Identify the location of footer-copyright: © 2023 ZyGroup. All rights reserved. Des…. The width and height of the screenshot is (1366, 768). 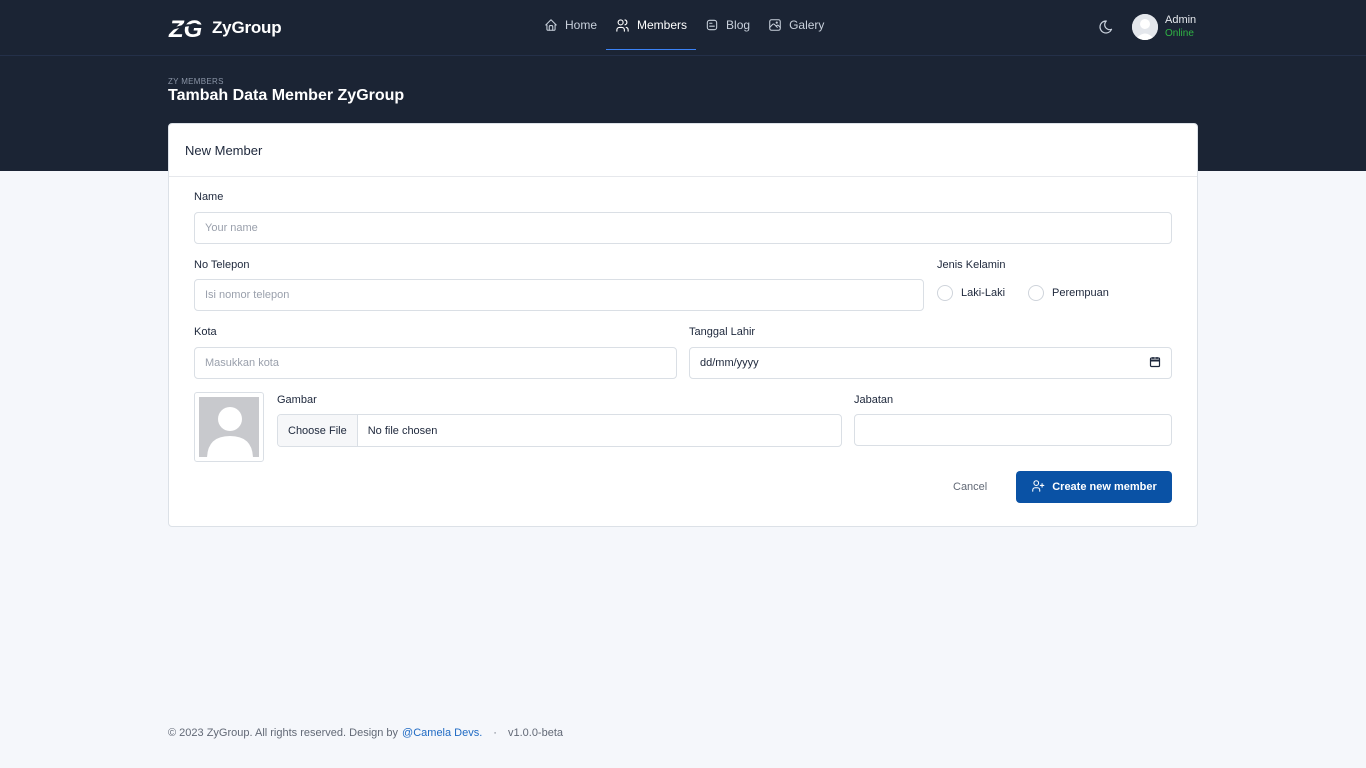
(283, 733).